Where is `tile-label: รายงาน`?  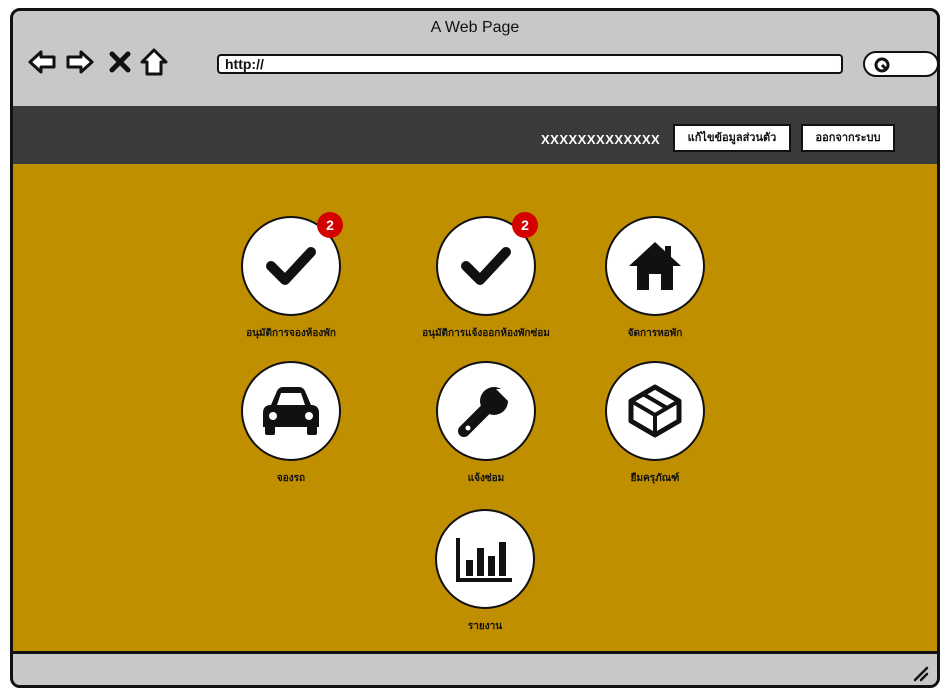 tile-label: รายงาน is located at coordinates (485, 626).